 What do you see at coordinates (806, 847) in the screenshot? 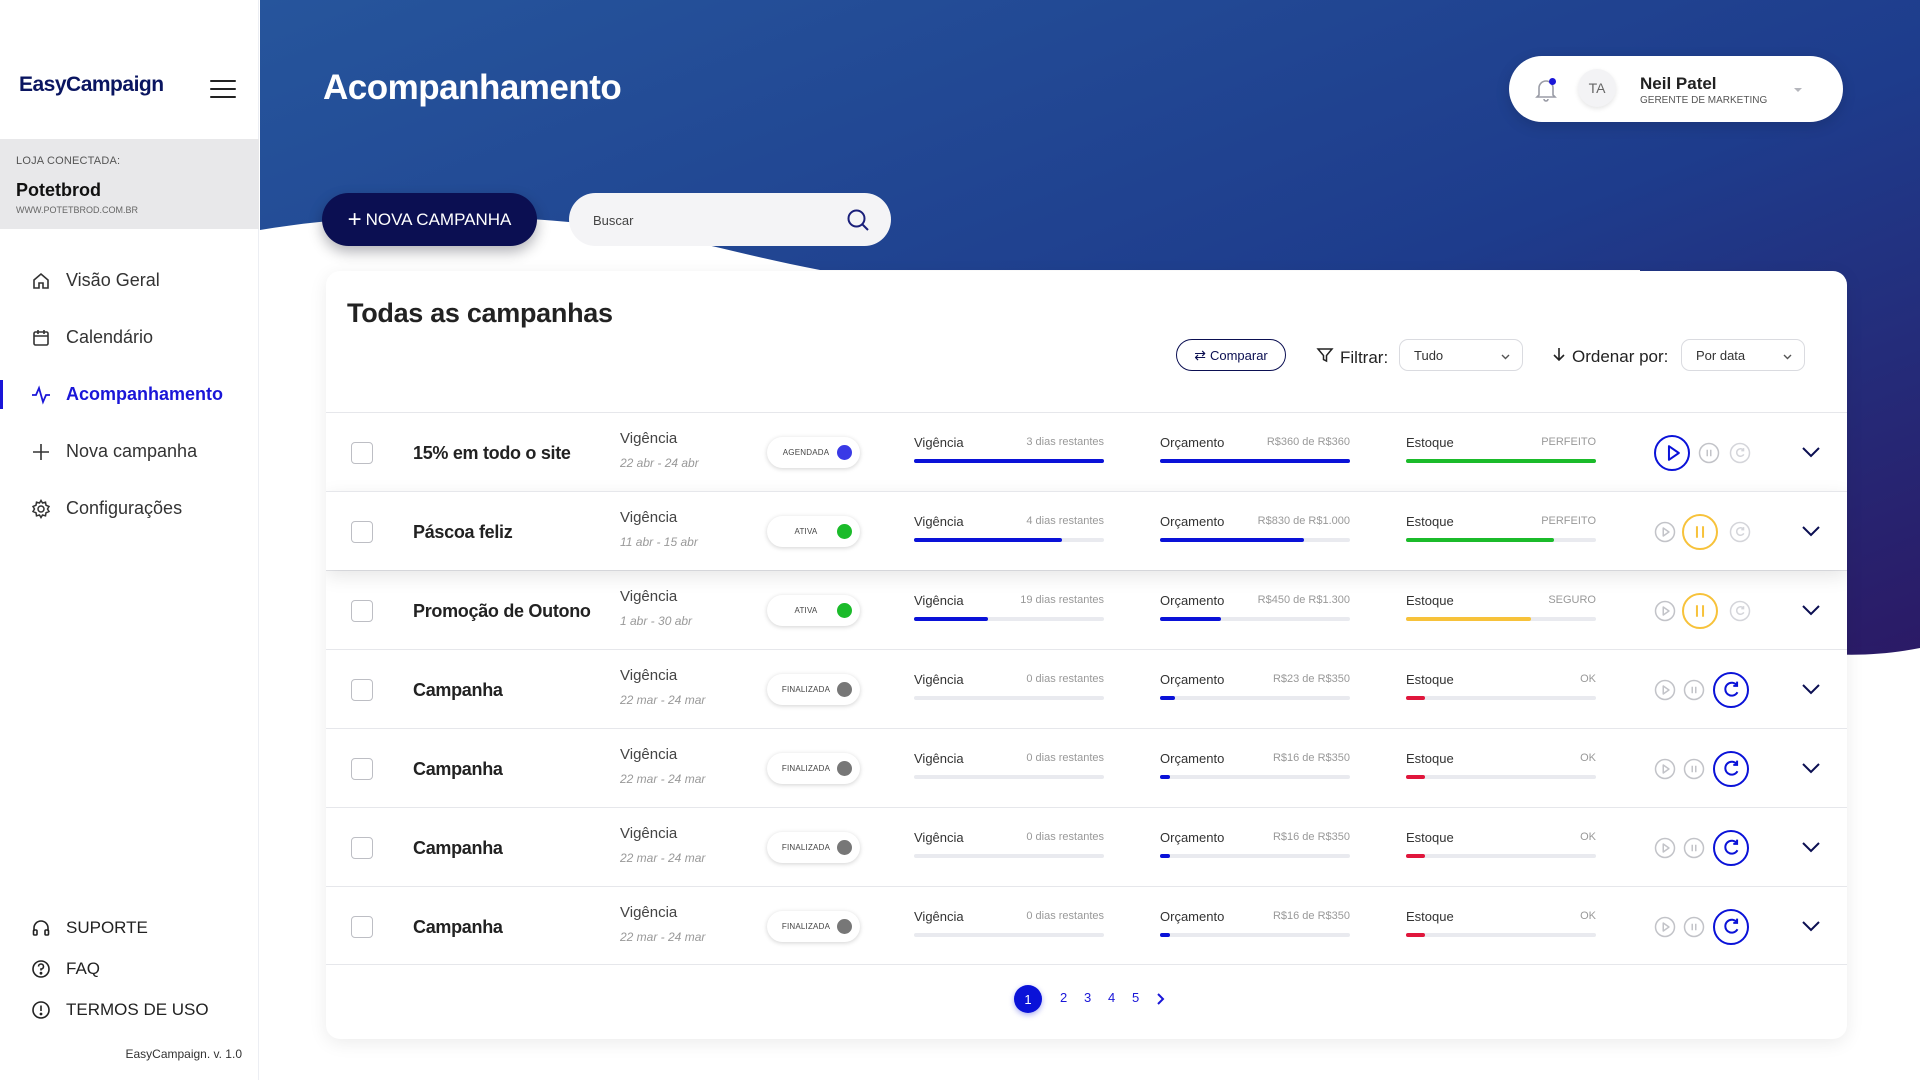
I see `status-label: FINALIZADA` at bounding box center [806, 847].